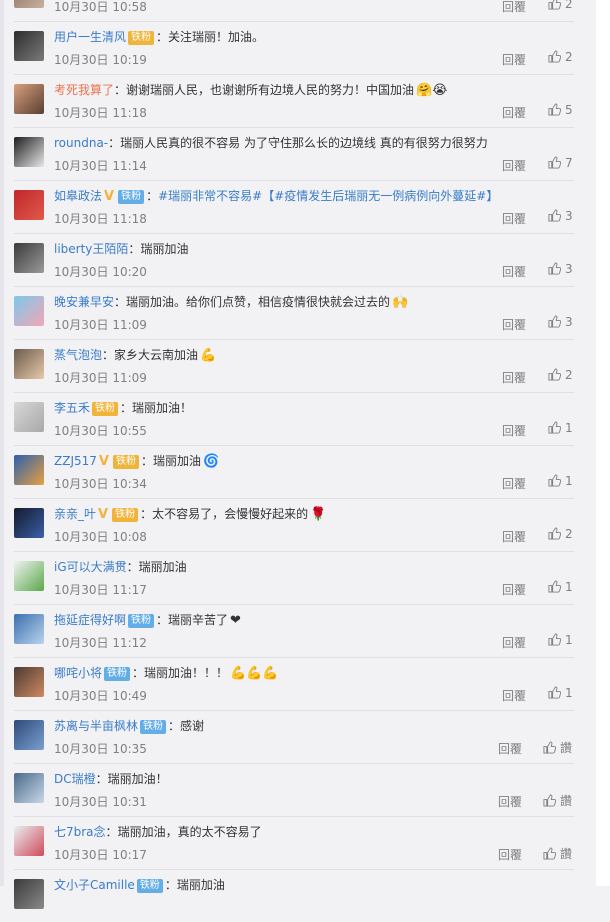 The width and height of the screenshot is (610, 922). What do you see at coordinates (78, 673) in the screenshot?
I see `username-link: 哪咤小将` at bounding box center [78, 673].